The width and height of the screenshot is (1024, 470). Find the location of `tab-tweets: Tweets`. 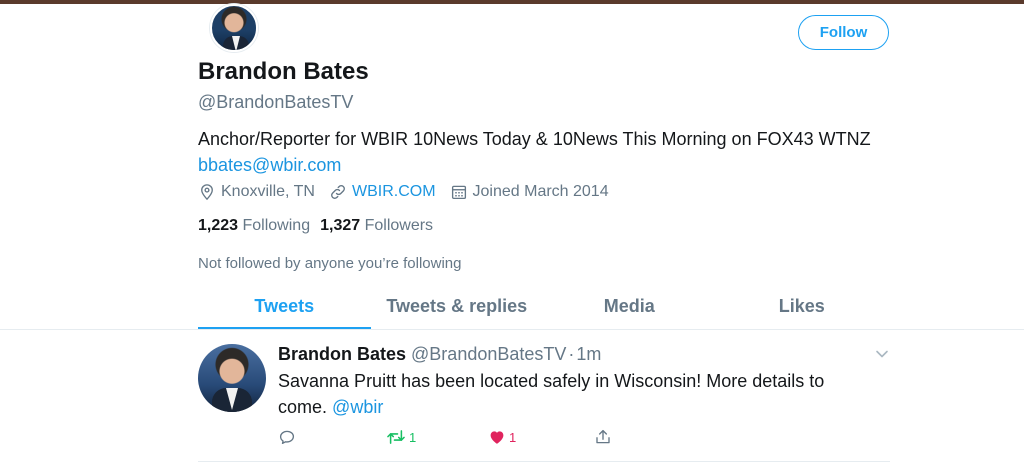

tab-tweets: Tweets is located at coordinates (284, 310).